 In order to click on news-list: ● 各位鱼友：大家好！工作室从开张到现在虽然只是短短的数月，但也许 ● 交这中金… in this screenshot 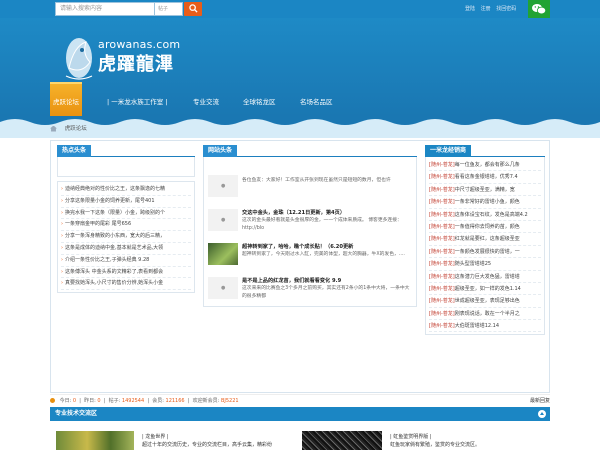, I will do `click(310, 232)`.